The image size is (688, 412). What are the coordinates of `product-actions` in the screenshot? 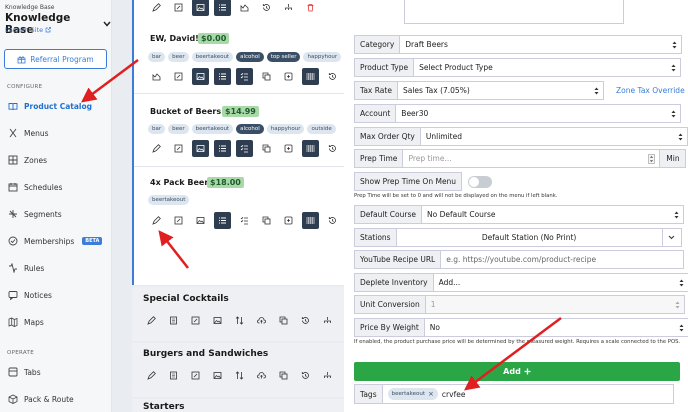 It's located at (246, 220).